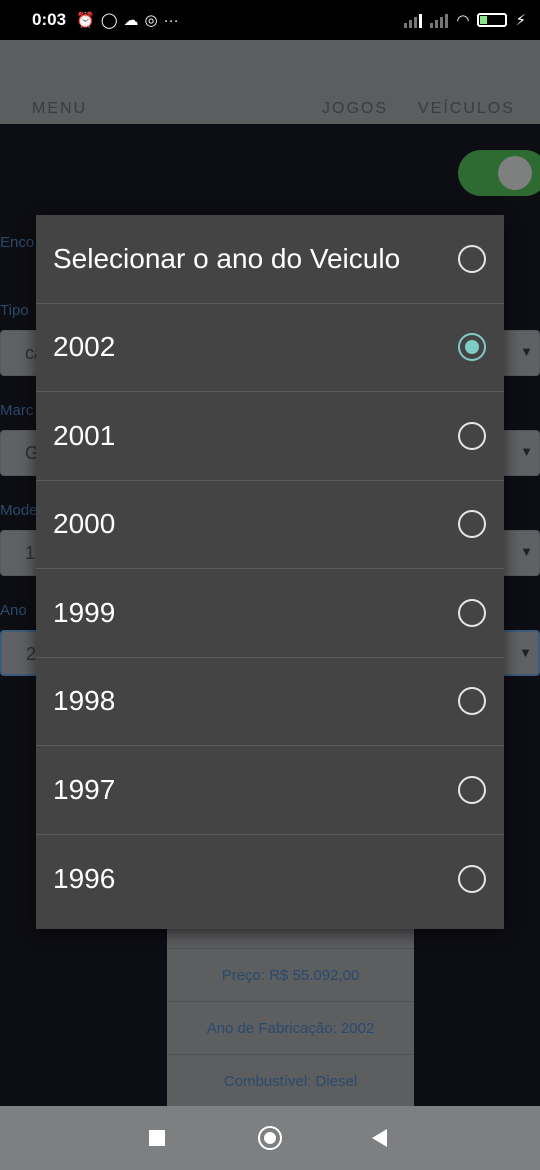 The image size is (540, 1170). I want to click on option-label: 1997, so click(84, 789).